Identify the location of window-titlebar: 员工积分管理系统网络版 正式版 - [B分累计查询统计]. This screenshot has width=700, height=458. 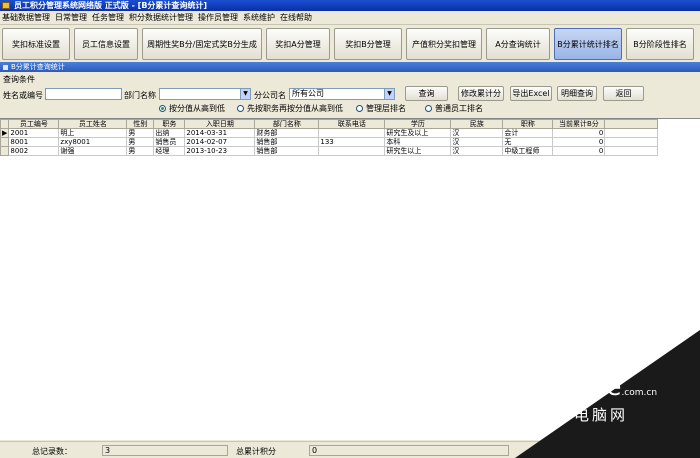
(350, 5).